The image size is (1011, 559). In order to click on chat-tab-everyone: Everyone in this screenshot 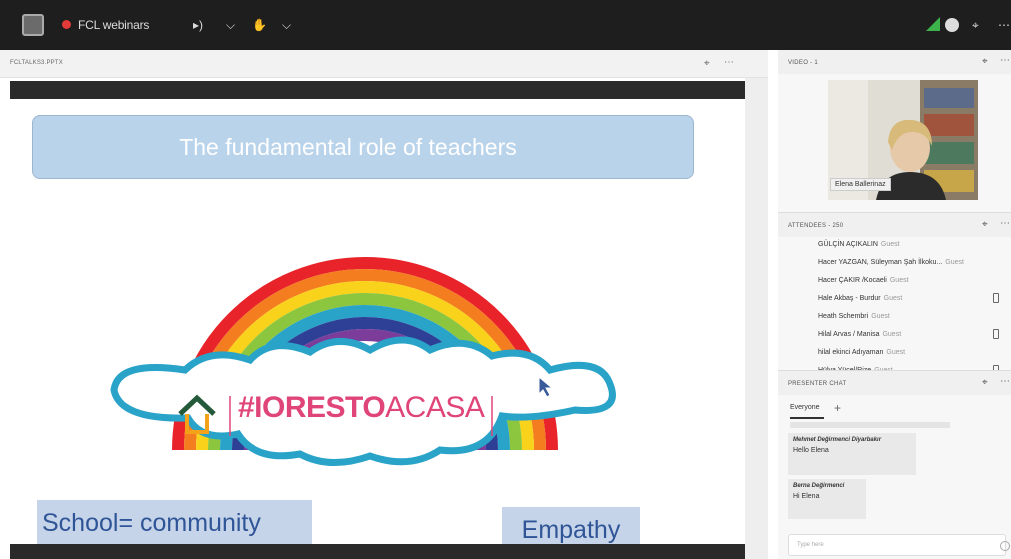, I will do `click(805, 407)`.